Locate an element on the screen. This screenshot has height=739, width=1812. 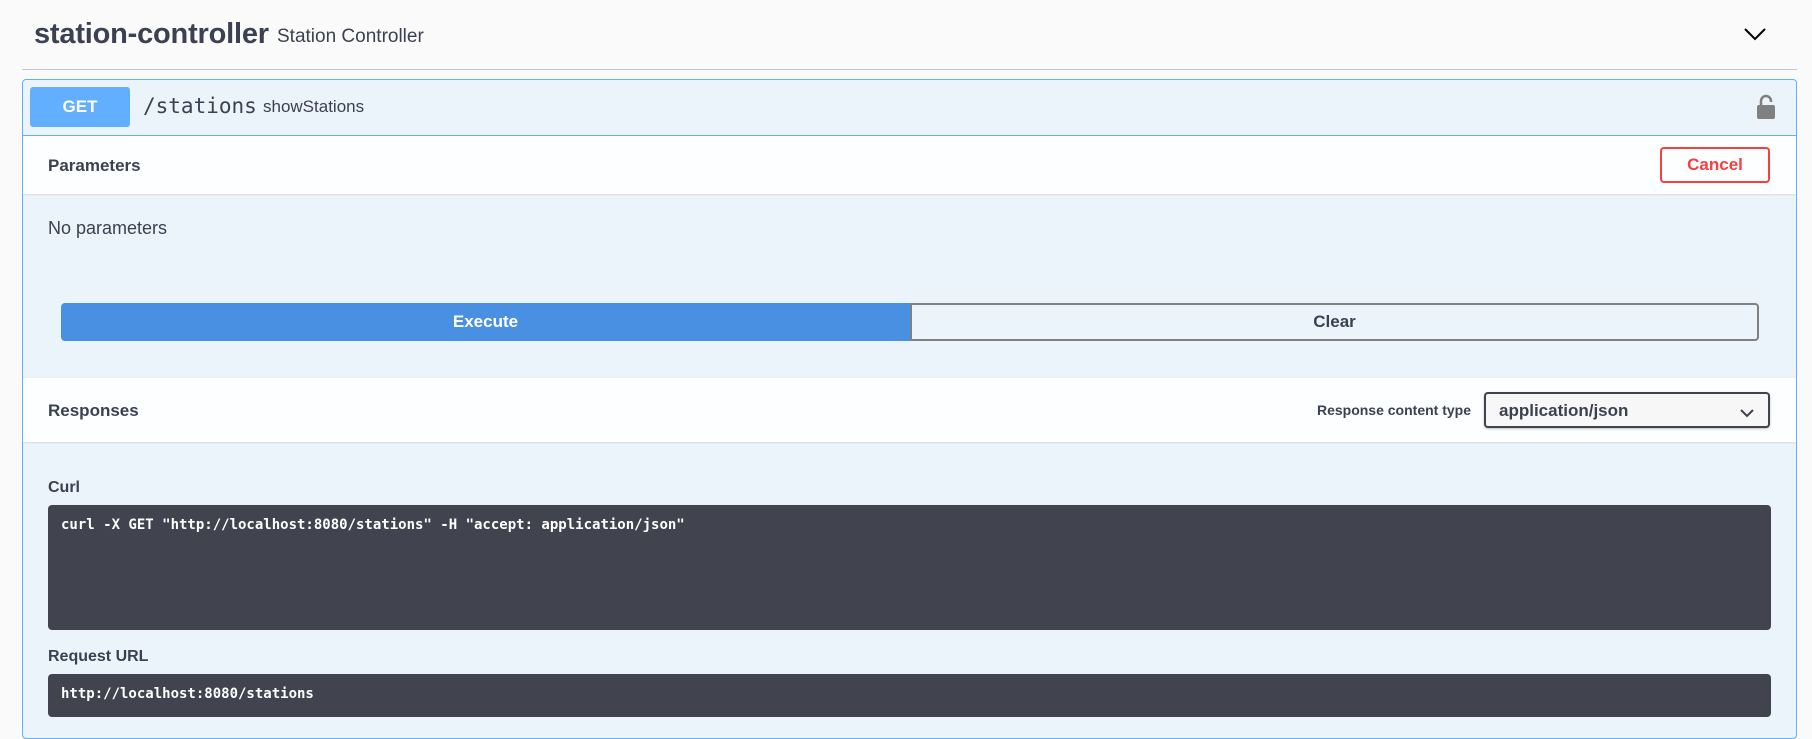
execute-button-group: Execute Clear is located at coordinates (910, 322).